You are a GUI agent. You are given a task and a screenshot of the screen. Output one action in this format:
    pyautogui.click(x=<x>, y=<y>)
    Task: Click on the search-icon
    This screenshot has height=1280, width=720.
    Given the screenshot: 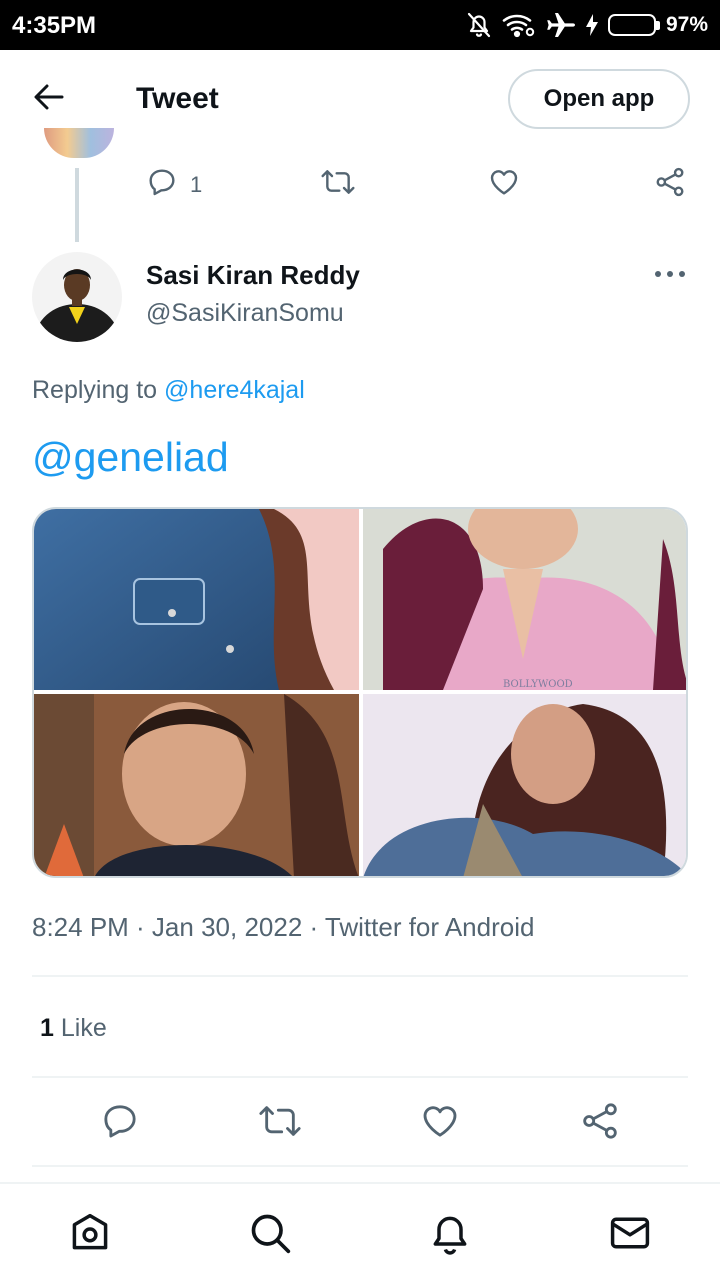 What is the action you would take?
    pyautogui.click(x=270, y=1235)
    